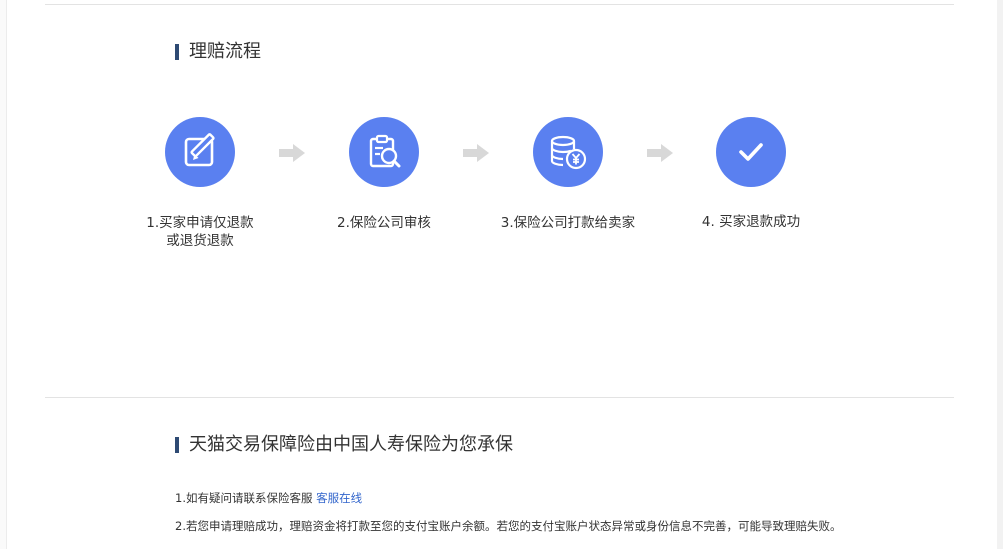  What do you see at coordinates (200, 232) in the screenshot?
I see `step-1-label: 1.买家申请仅退款 或退货退款` at bounding box center [200, 232].